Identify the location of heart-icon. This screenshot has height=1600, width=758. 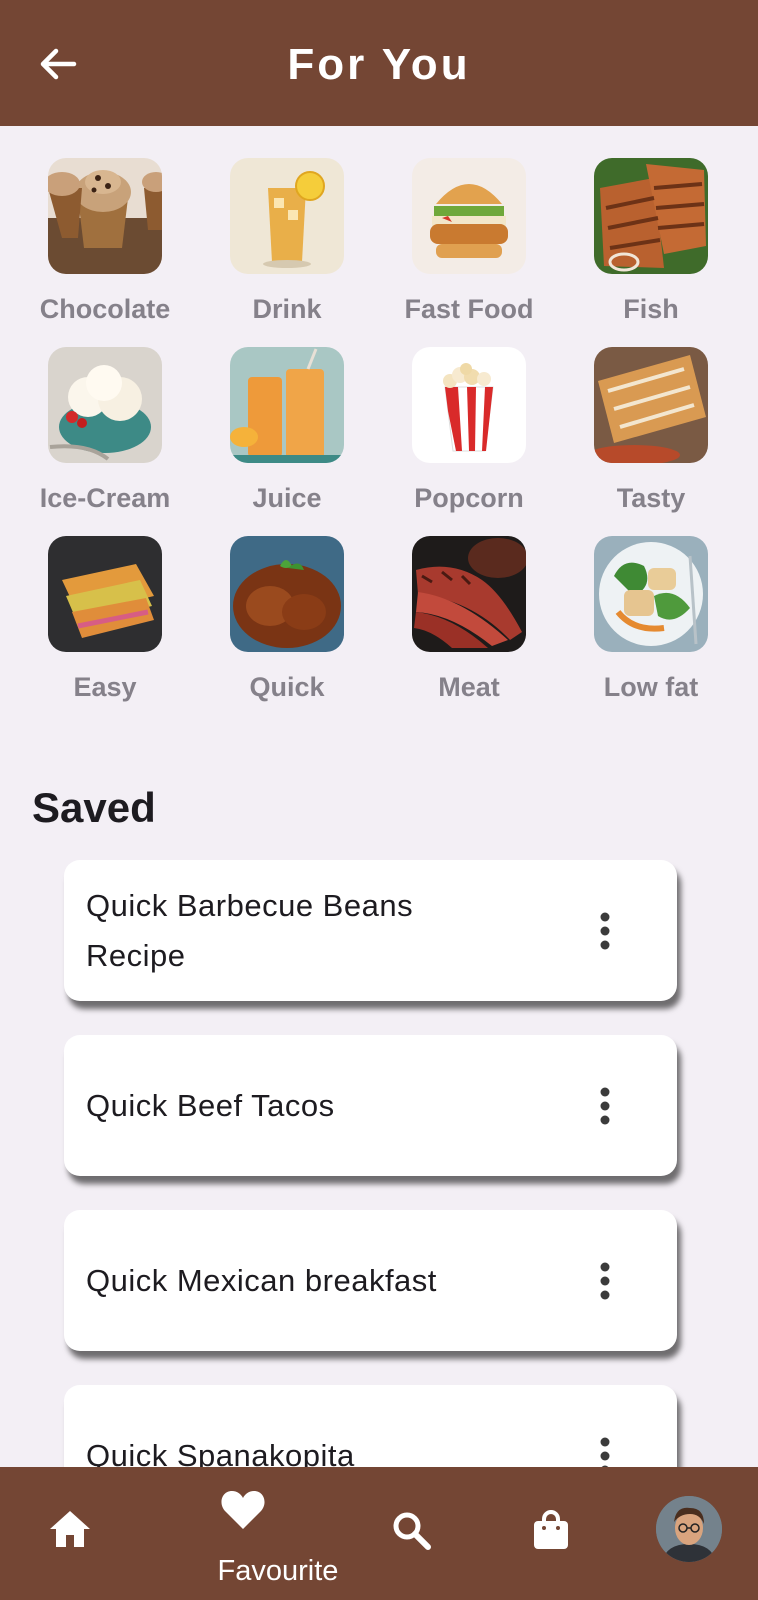
(243, 1510).